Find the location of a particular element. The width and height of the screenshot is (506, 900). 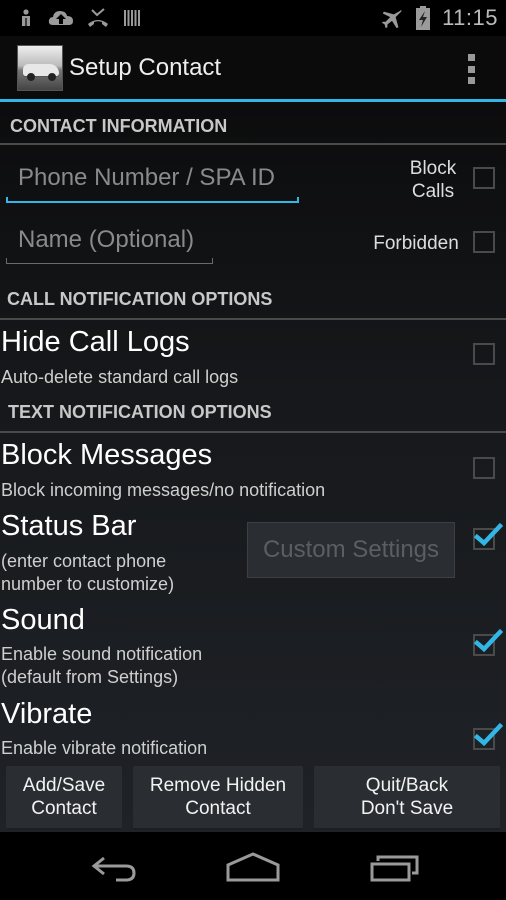

home-icon is located at coordinates (253, 867).